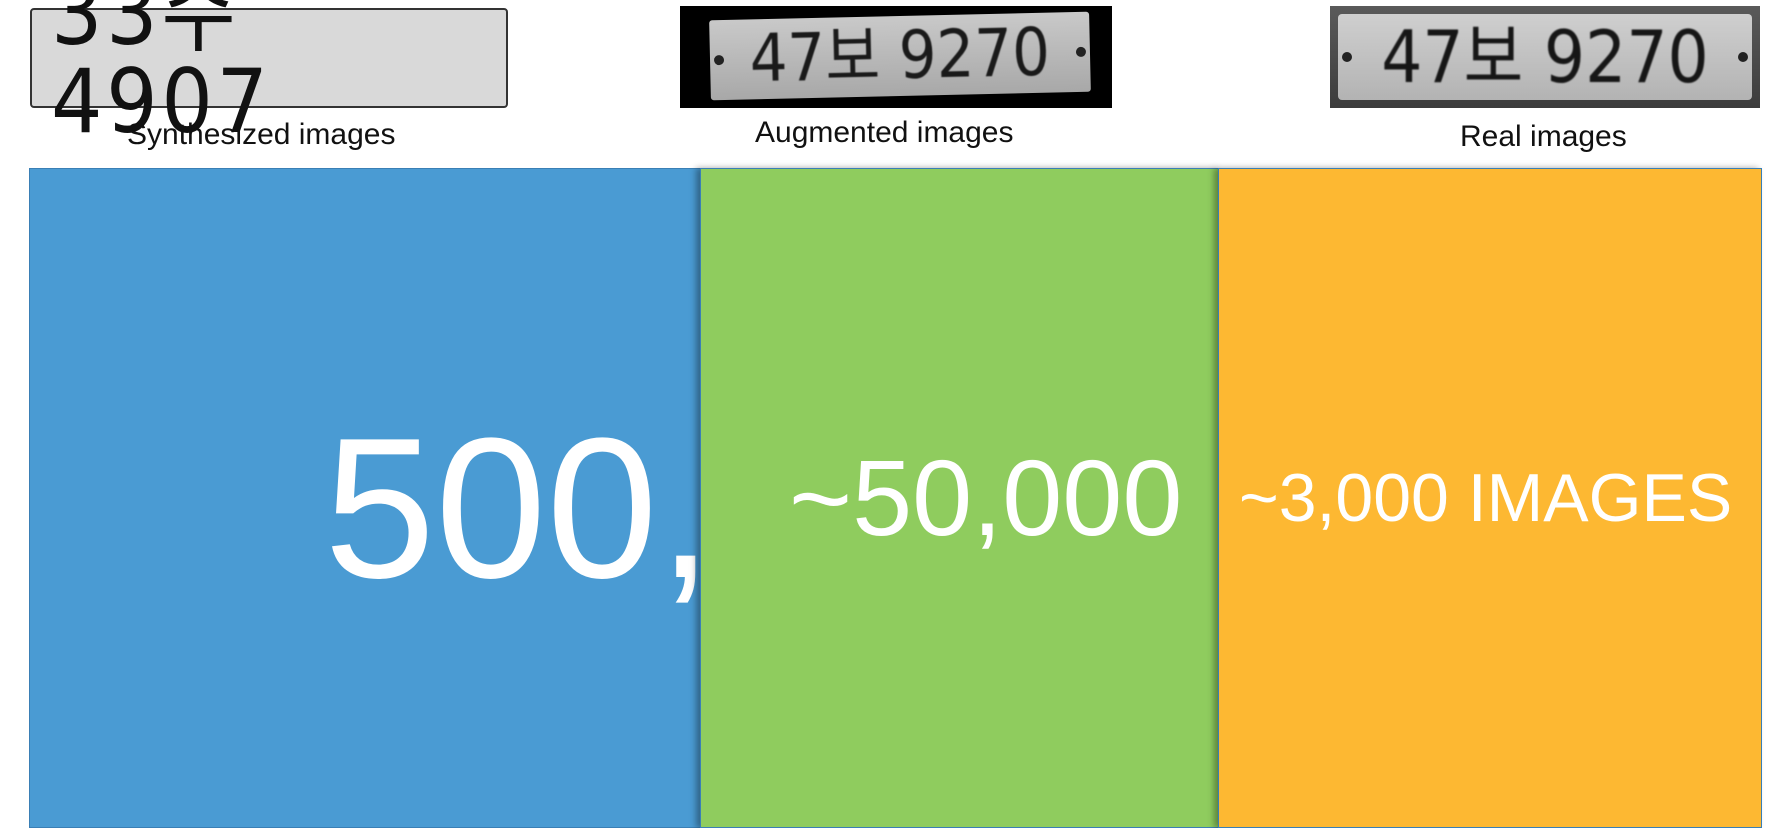 Image resolution: width=1782 pixels, height=828 pixels. Describe the element at coordinates (884, 132) in the screenshot. I see `augmented-caption: Augmented images` at that location.